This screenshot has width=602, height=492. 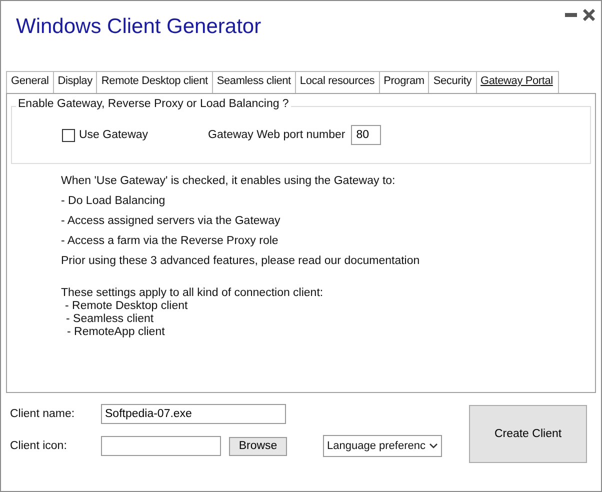 I want to click on browse-button: Browse, so click(x=258, y=446).